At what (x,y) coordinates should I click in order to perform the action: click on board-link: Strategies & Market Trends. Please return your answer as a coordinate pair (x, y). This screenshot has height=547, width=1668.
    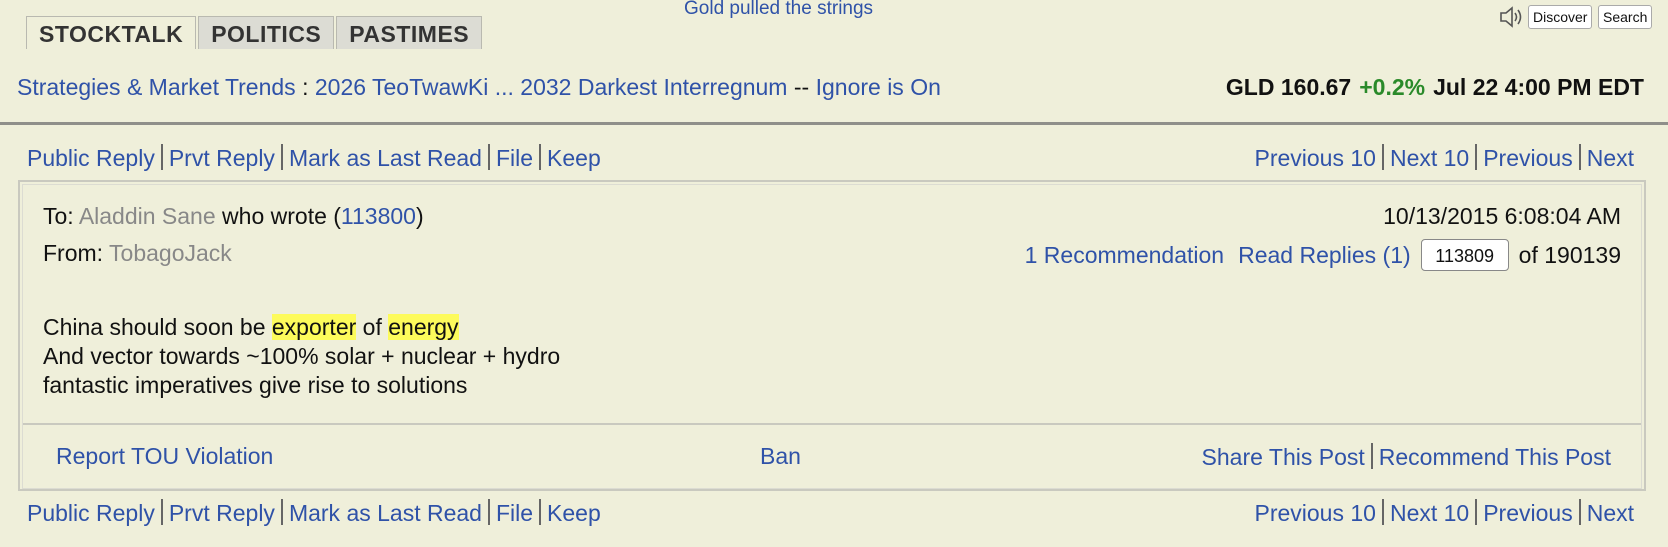
    Looking at the image, I should click on (156, 87).